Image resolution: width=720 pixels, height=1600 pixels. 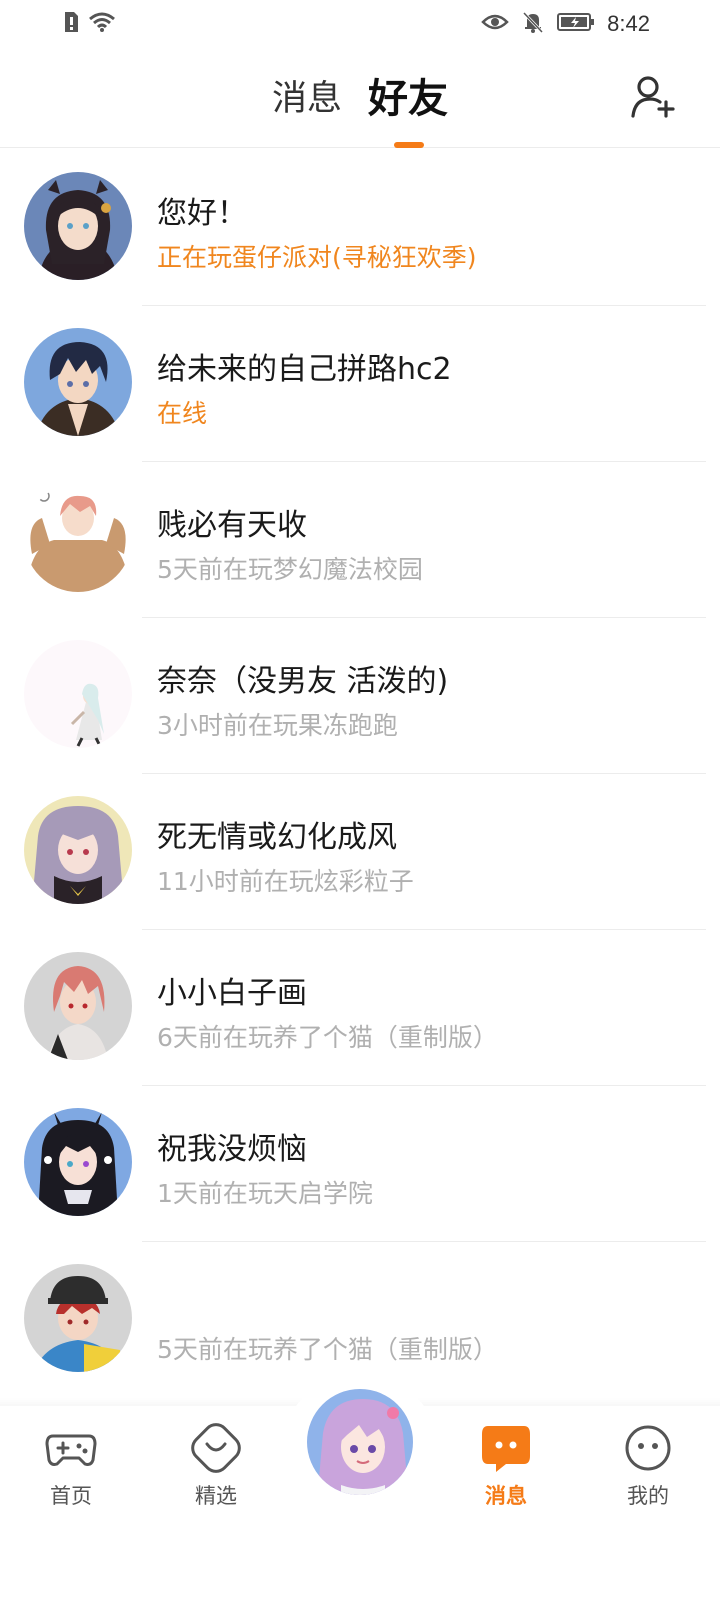 What do you see at coordinates (360, 99) in the screenshot?
I see `header: 消息 好友` at bounding box center [360, 99].